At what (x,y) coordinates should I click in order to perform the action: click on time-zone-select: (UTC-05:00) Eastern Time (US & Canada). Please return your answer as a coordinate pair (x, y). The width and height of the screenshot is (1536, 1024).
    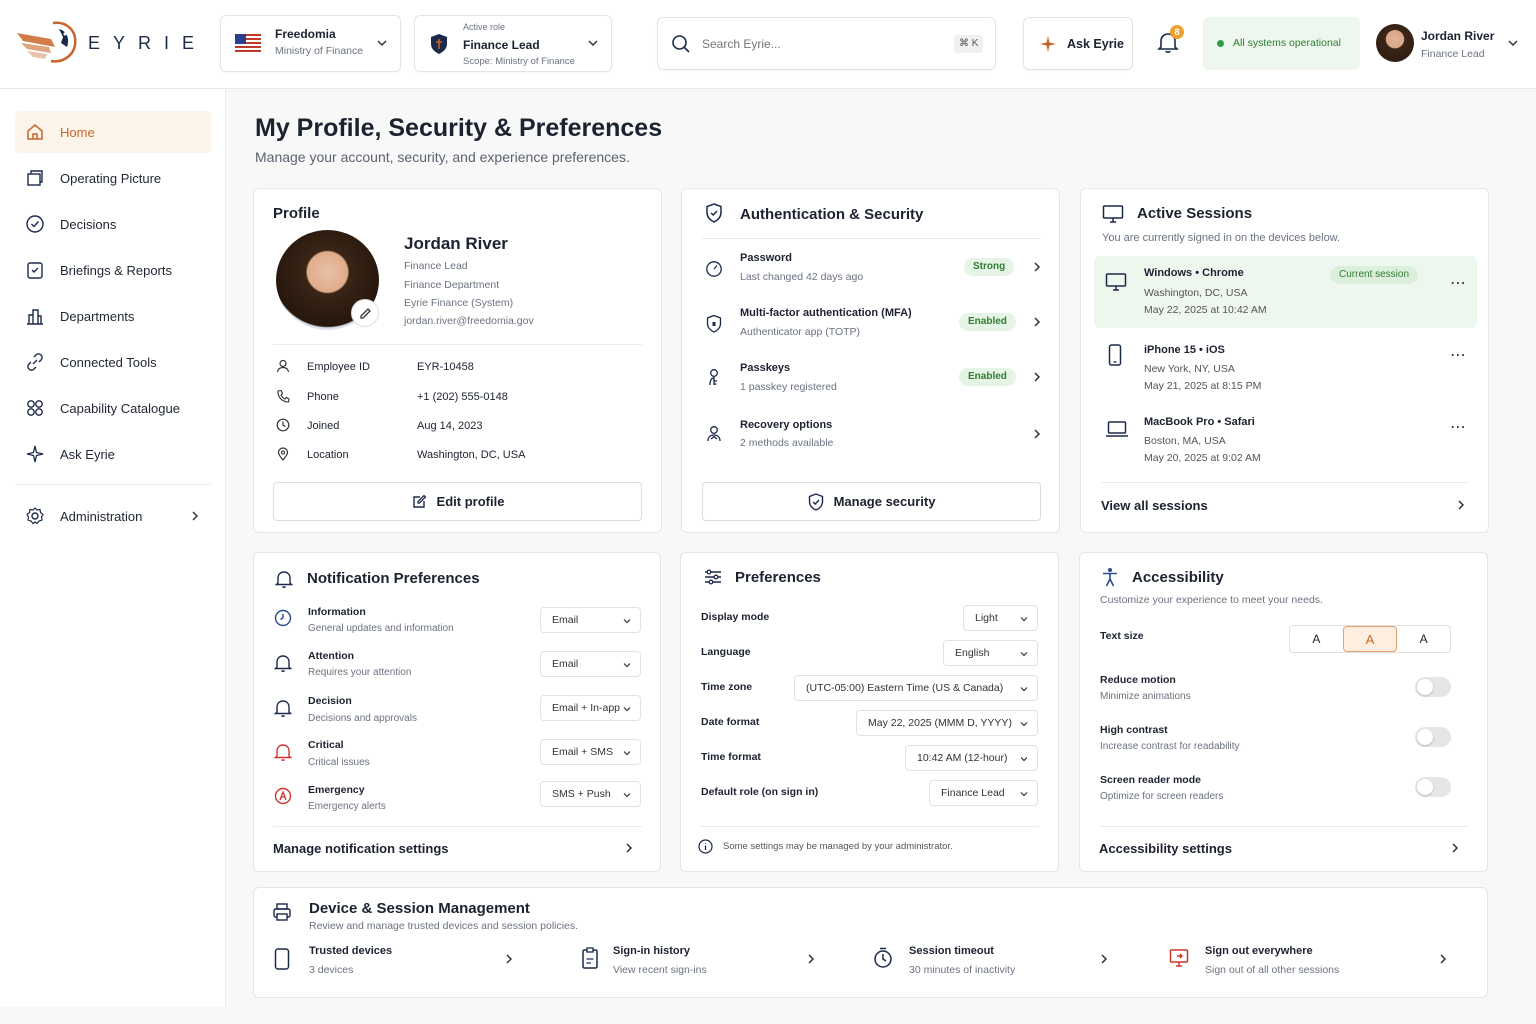
    Looking at the image, I should click on (916, 688).